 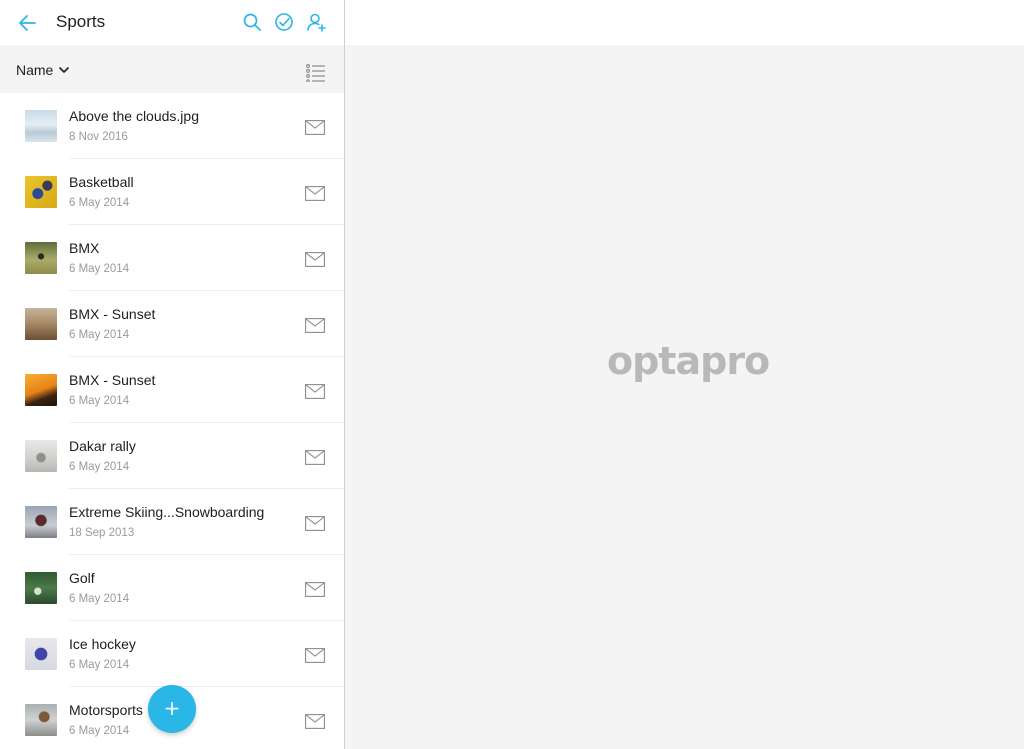 What do you see at coordinates (172, 126) in the screenshot?
I see `list-item: Above the clouds.jpg 8 Nov 2016` at bounding box center [172, 126].